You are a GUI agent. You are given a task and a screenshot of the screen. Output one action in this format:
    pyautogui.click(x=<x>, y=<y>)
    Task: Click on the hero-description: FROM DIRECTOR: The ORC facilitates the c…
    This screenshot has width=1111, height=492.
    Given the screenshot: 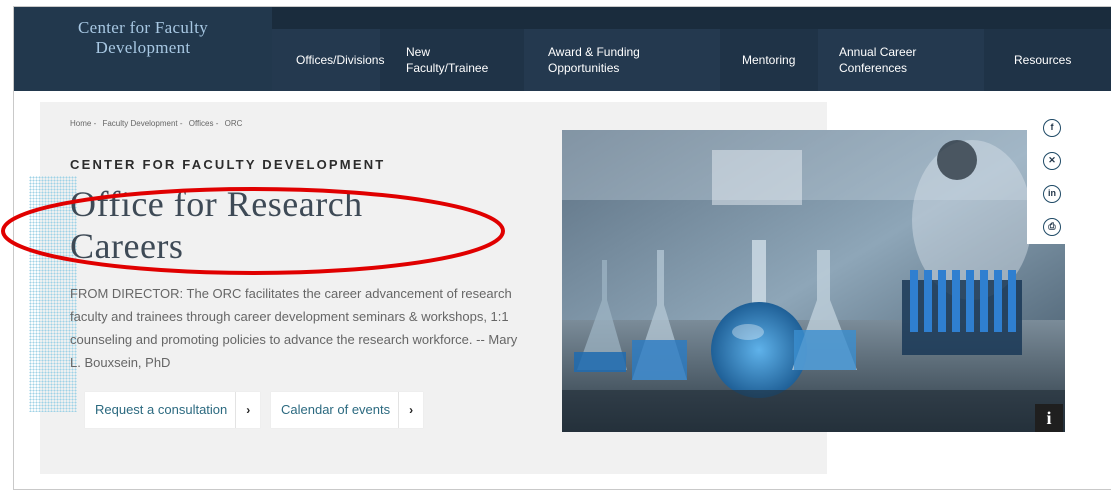 What is the action you would take?
    pyautogui.click(x=294, y=328)
    